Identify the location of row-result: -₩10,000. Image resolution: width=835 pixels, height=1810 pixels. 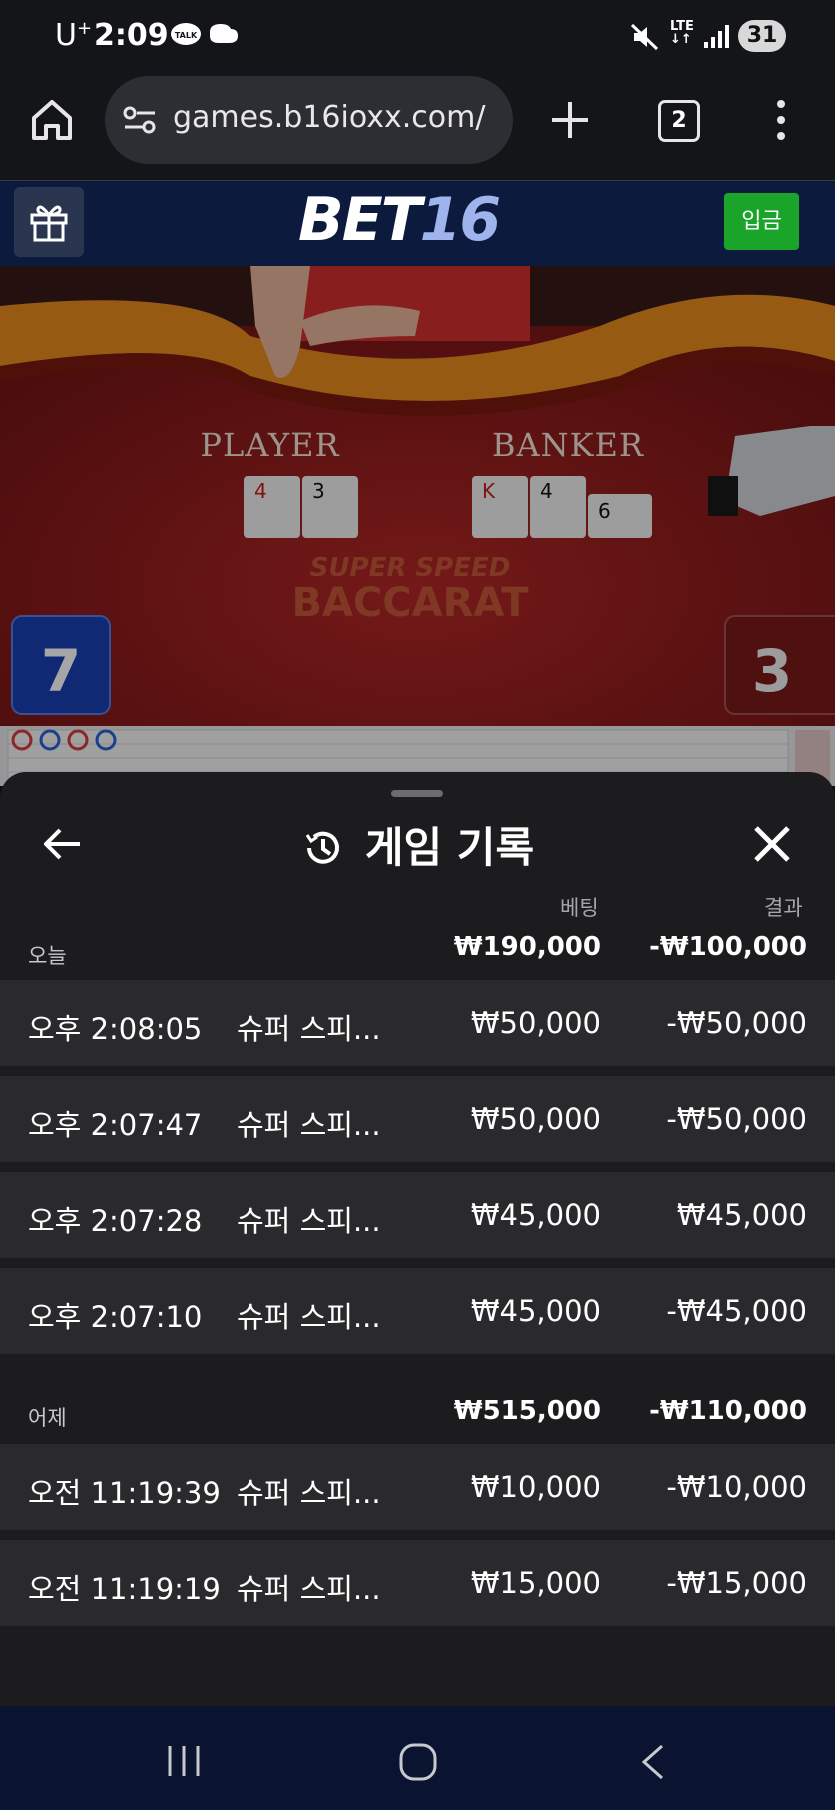
(736, 1487).